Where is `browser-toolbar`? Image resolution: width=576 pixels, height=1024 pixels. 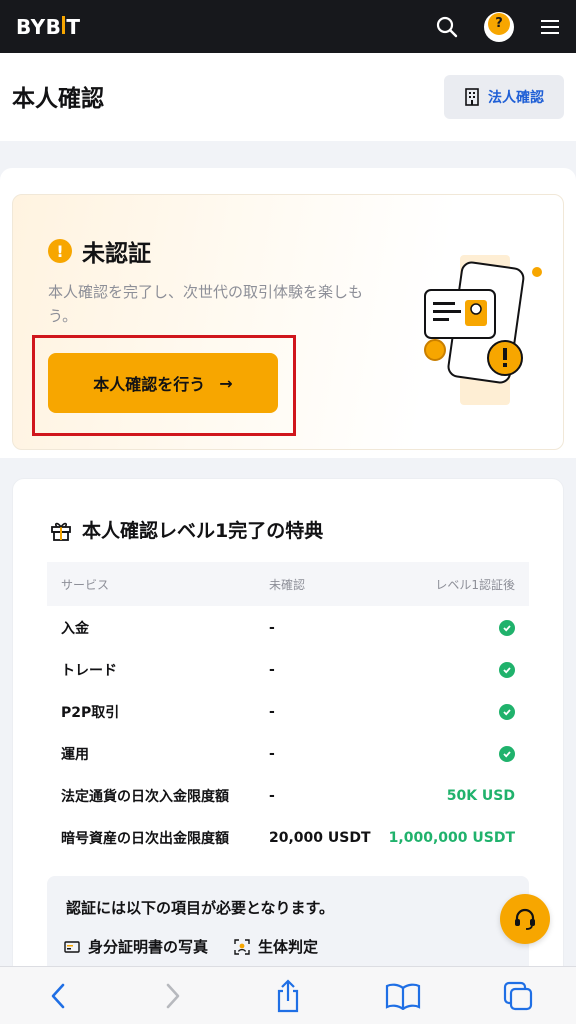 browser-toolbar is located at coordinates (288, 995).